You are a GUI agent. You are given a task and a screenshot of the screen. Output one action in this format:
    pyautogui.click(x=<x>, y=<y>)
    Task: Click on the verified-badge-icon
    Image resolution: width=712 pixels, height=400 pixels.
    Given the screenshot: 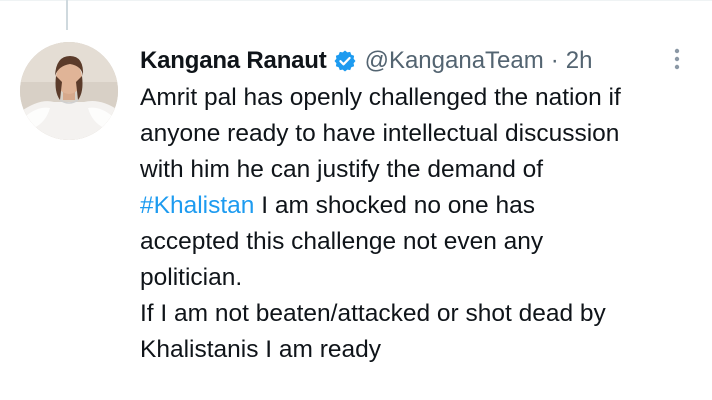 What is the action you would take?
    pyautogui.click(x=345, y=61)
    